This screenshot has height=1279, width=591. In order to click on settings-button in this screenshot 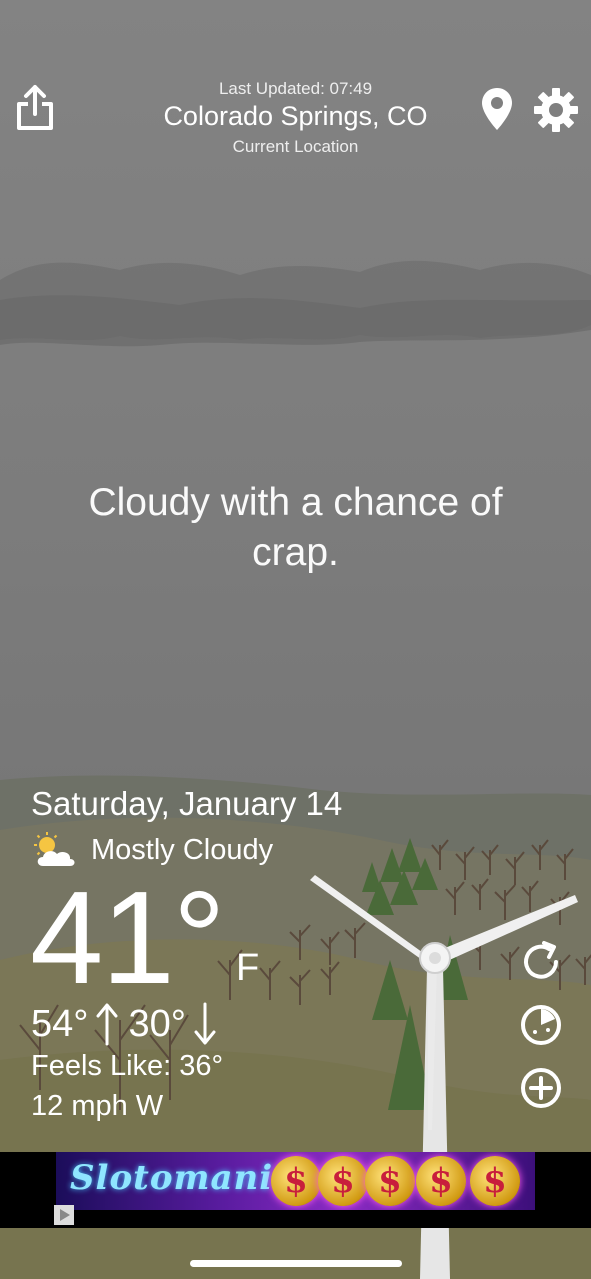, I will do `click(556, 110)`.